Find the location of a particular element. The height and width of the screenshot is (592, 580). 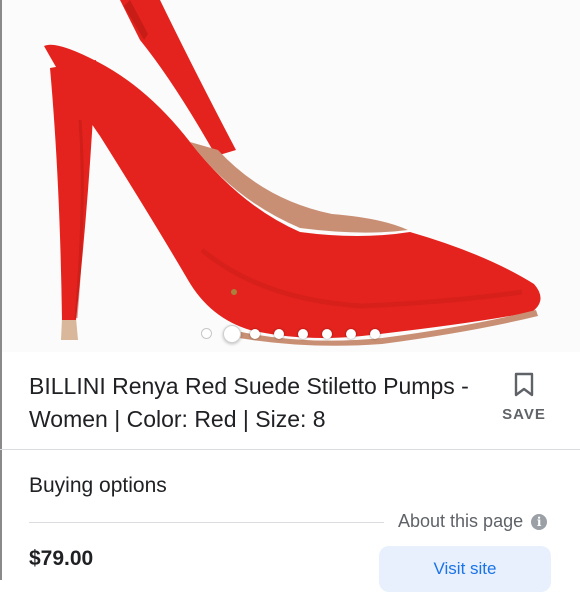

visit-site-button: Visit site is located at coordinates (465, 569).